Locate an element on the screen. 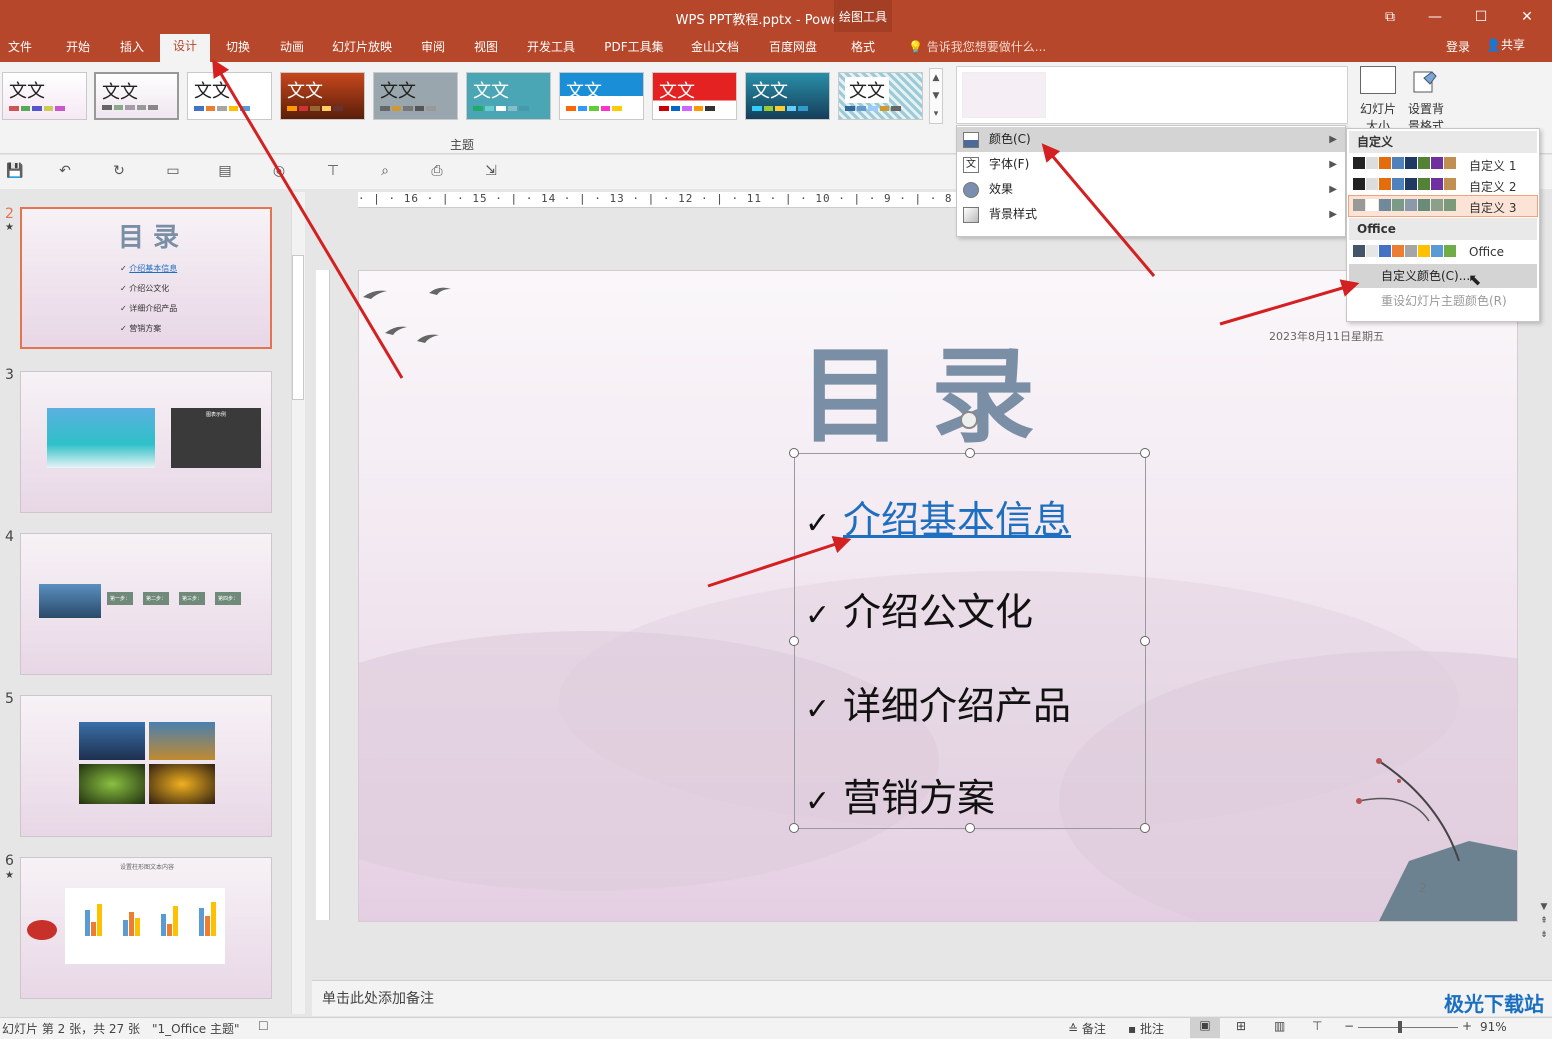 The height and width of the screenshot is (1039, 1552). ribbon-display-icon: ⧉ is located at coordinates (1390, 17).